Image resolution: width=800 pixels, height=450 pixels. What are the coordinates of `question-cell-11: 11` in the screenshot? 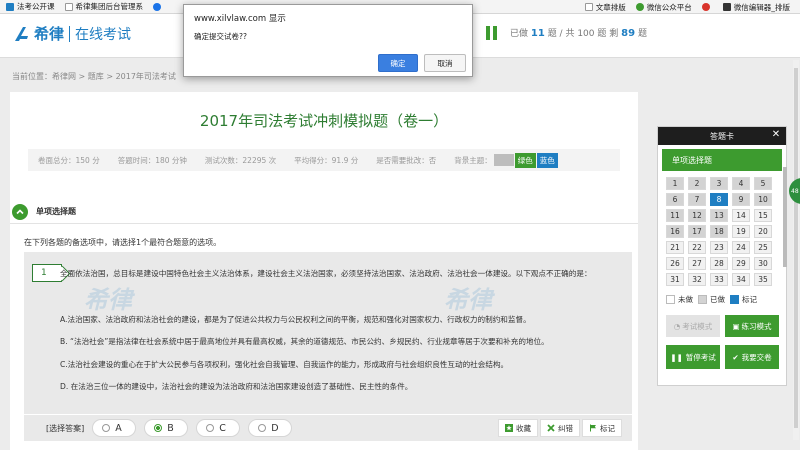 It's located at (675, 215).